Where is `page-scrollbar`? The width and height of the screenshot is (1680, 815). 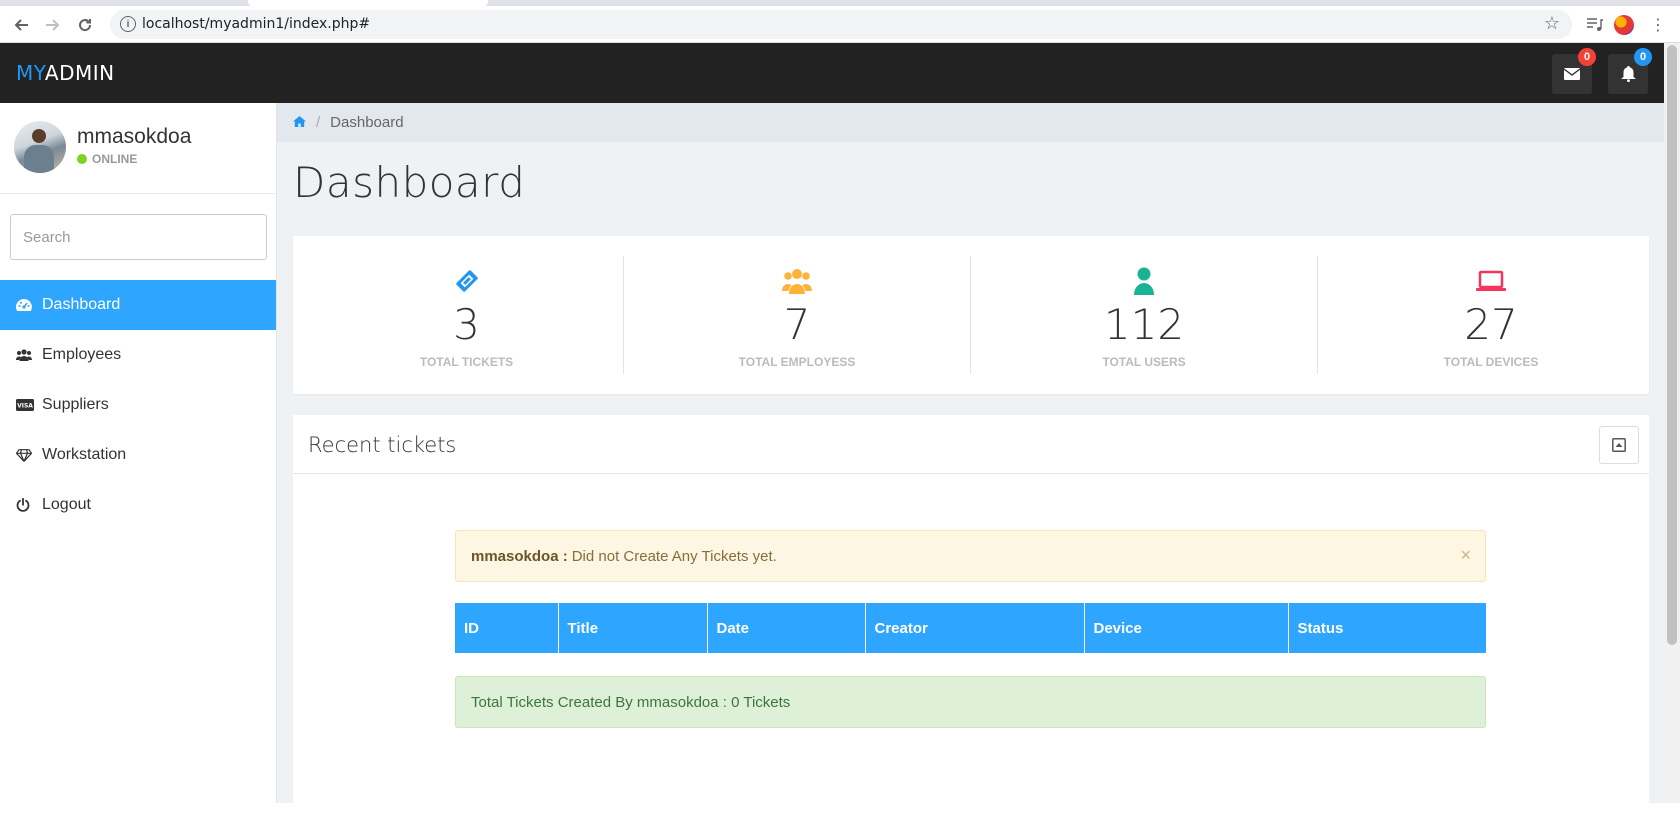 page-scrollbar is located at coordinates (1672, 423).